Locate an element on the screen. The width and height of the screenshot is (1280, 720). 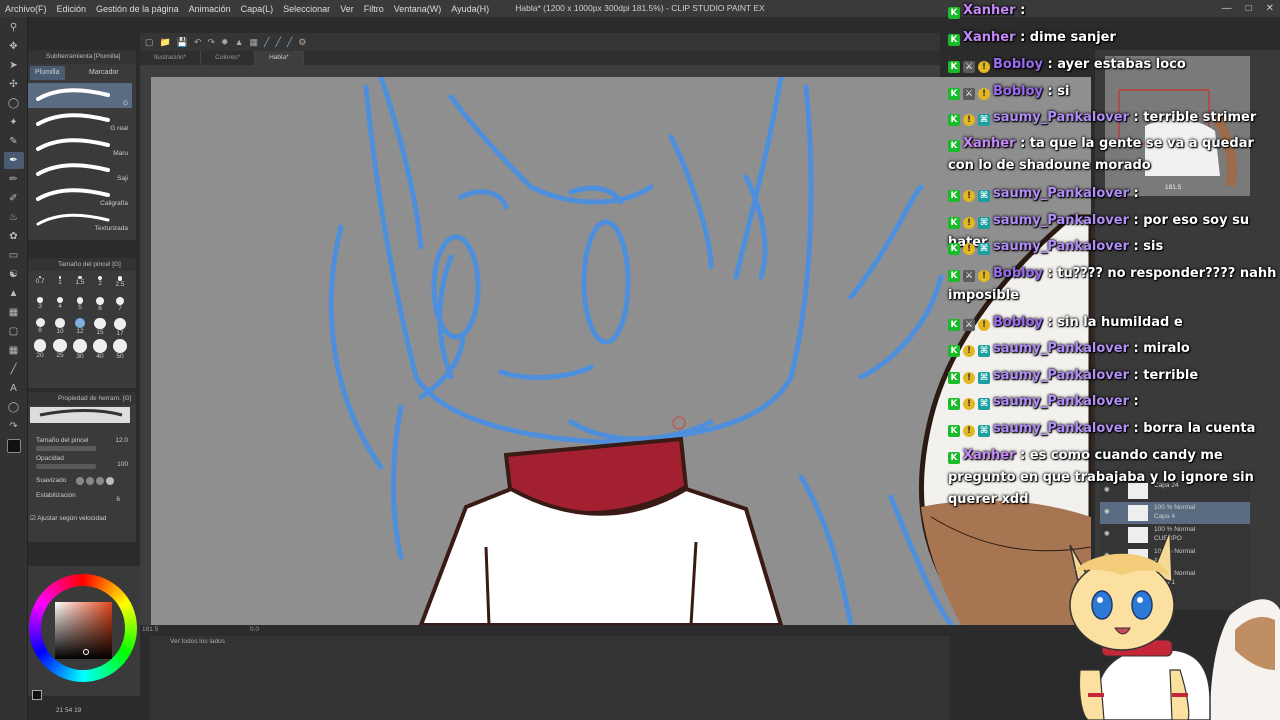
menu-item-0: Archivo(F) is located at coordinates (26, 9).